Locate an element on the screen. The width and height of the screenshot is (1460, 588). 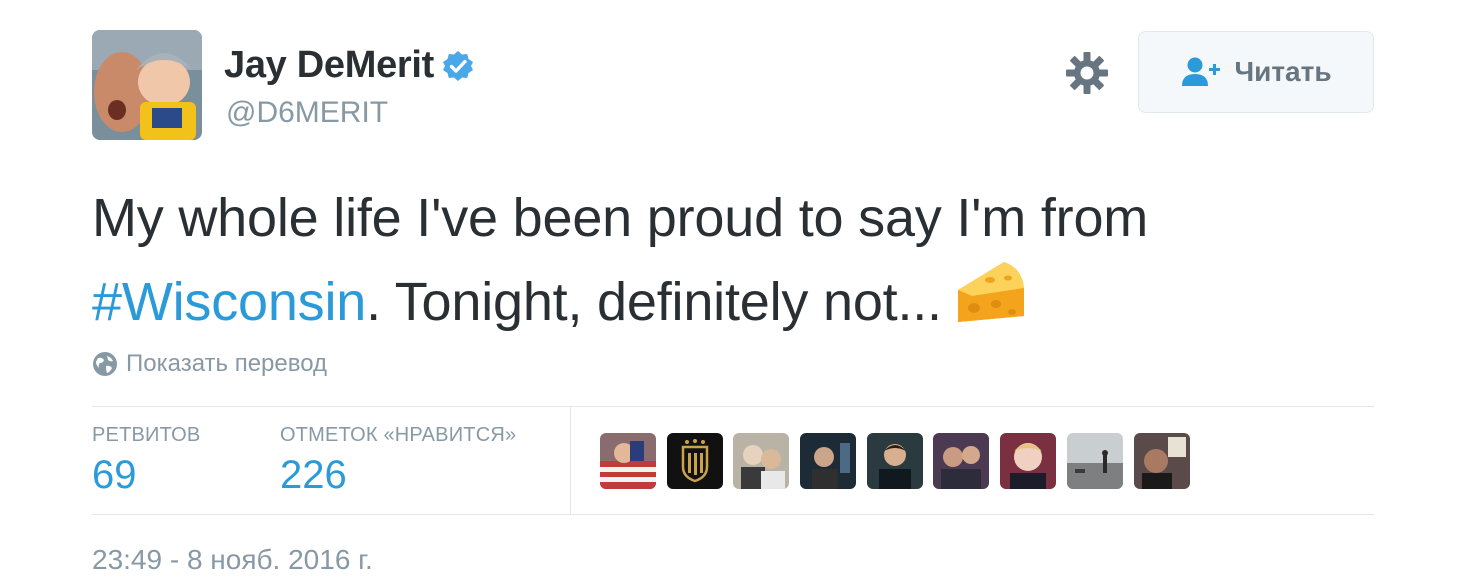
retweets-count: 69 is located at coordinates (114, 475).